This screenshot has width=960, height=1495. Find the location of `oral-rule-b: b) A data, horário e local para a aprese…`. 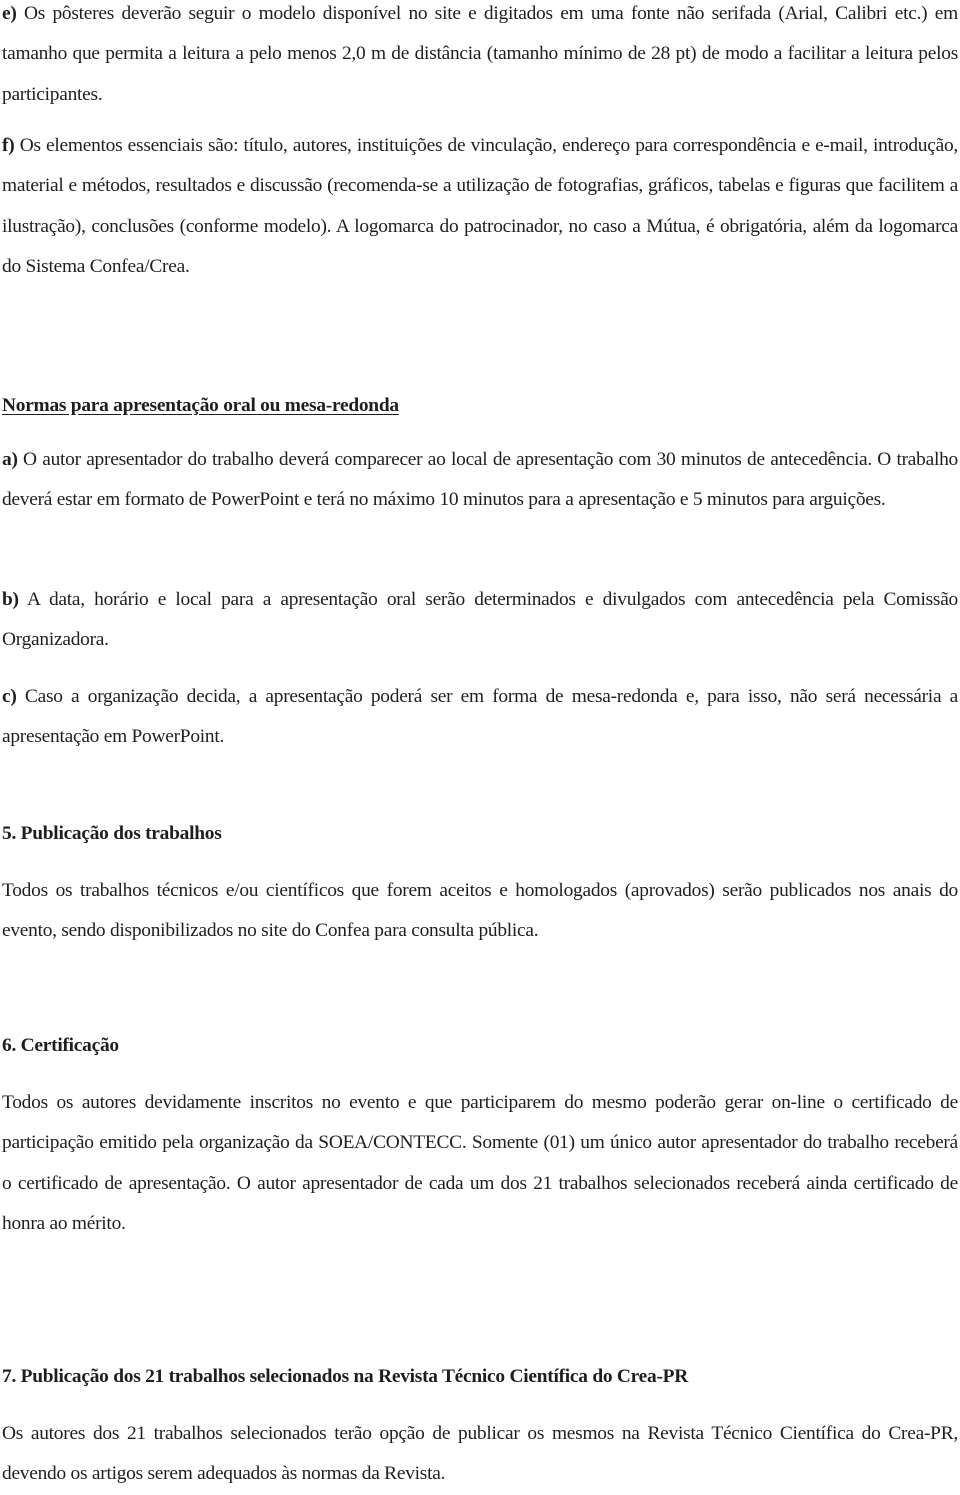

oral-rule-b: b) A data, horário e local para a aprese… is located at coordinates (480, 620).